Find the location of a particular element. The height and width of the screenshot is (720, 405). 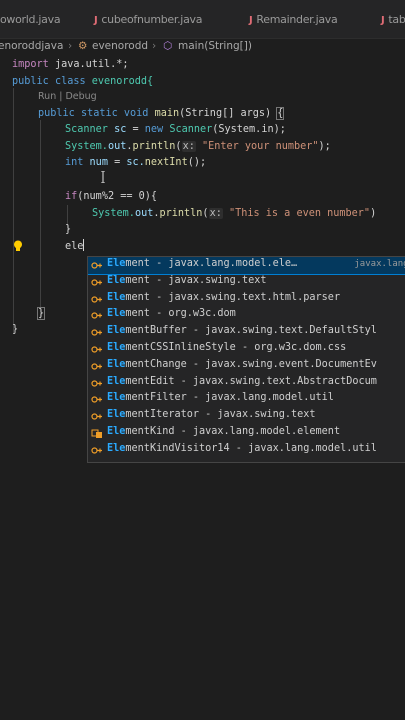

suggestion-item: Element - javax.swing.text.html.parser is located at coordinates (246, 299).